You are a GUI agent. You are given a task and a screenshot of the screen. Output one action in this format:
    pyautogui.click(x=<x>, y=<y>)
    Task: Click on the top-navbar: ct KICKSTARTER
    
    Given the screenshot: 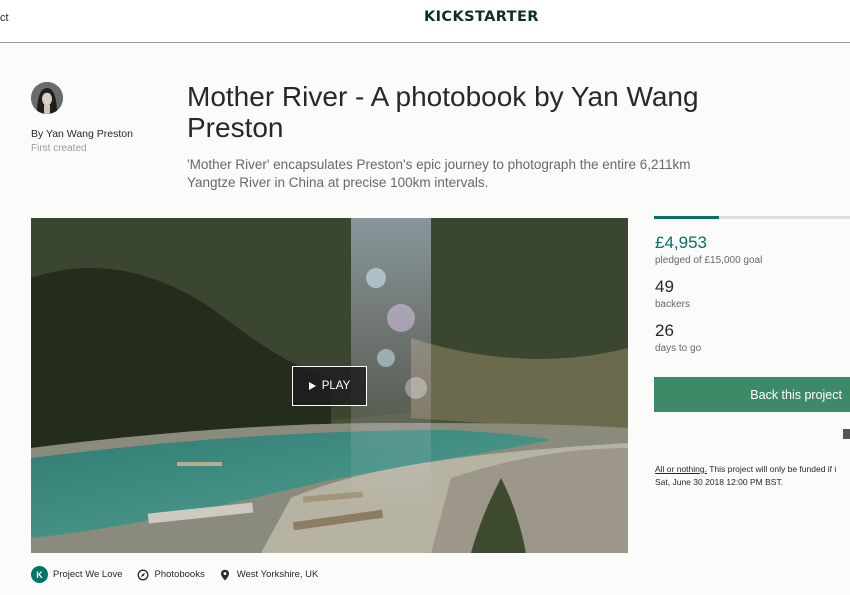 What is the action you would take?
    pyautogui.click(x=425, y=21)
    